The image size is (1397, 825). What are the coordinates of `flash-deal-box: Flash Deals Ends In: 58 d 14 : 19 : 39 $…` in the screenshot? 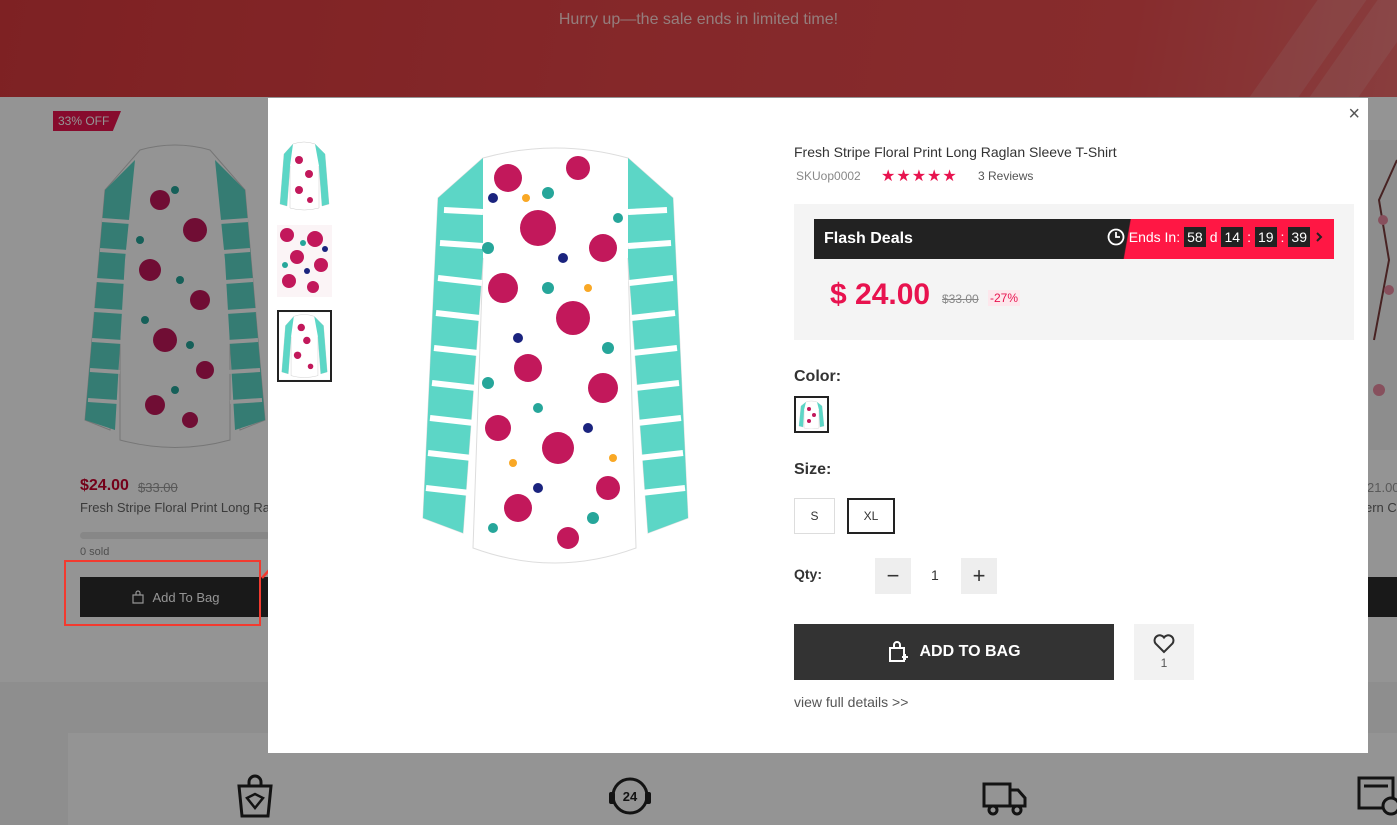 It's located at (1074, 272).